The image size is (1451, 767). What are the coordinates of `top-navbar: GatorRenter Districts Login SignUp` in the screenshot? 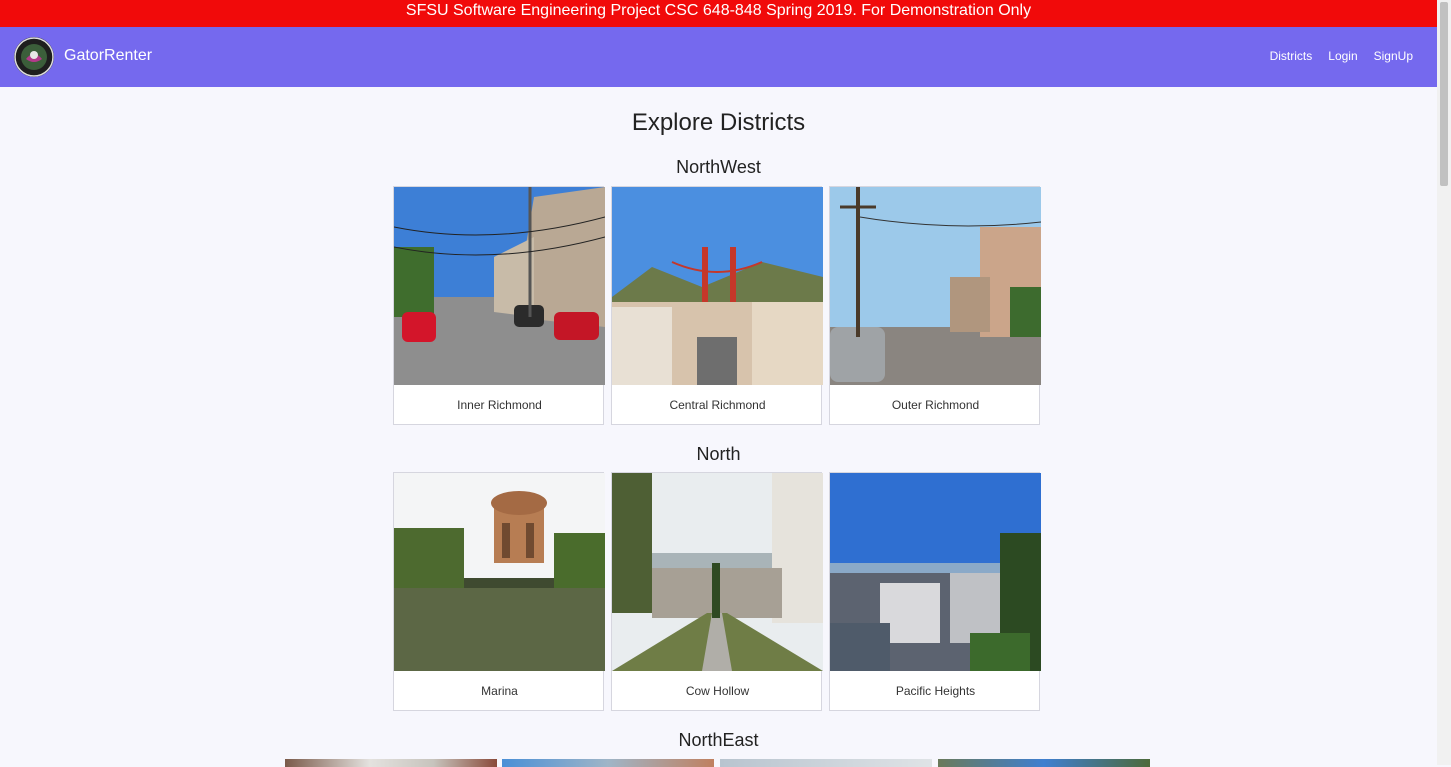 It's located at (718, 57).